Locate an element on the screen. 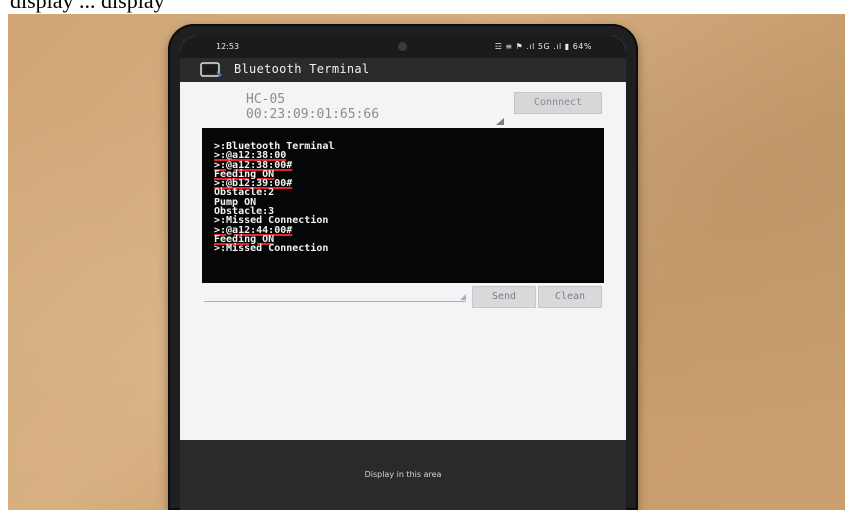 The width and height of the screenshot is (845, 510). display-area-label: Display in this area is located at coordinates (403, 474).